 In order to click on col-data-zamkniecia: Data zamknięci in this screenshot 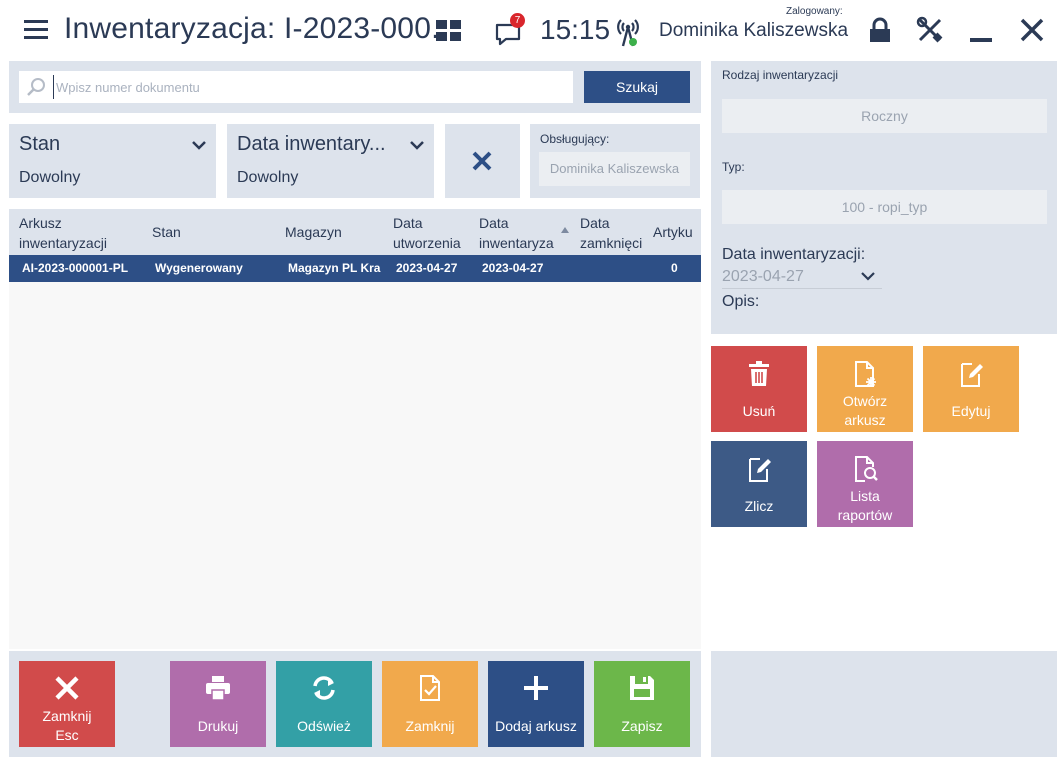, I will do `click(613, 233)`.